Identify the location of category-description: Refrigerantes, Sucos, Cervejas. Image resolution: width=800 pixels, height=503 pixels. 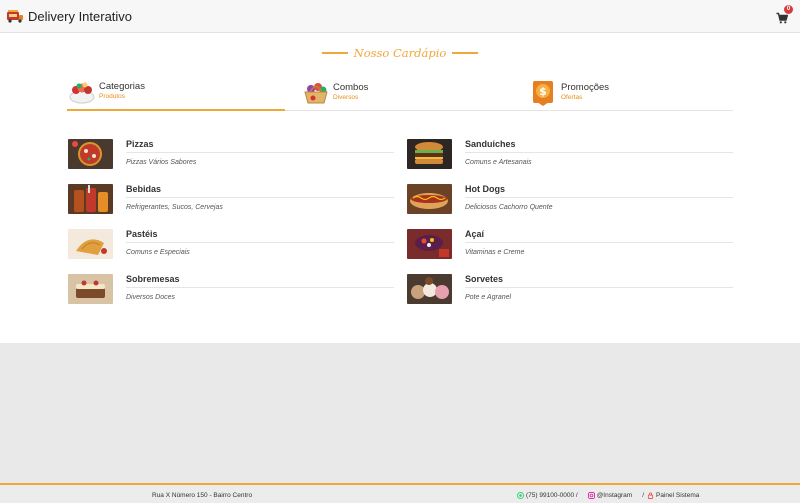
(174, 207).